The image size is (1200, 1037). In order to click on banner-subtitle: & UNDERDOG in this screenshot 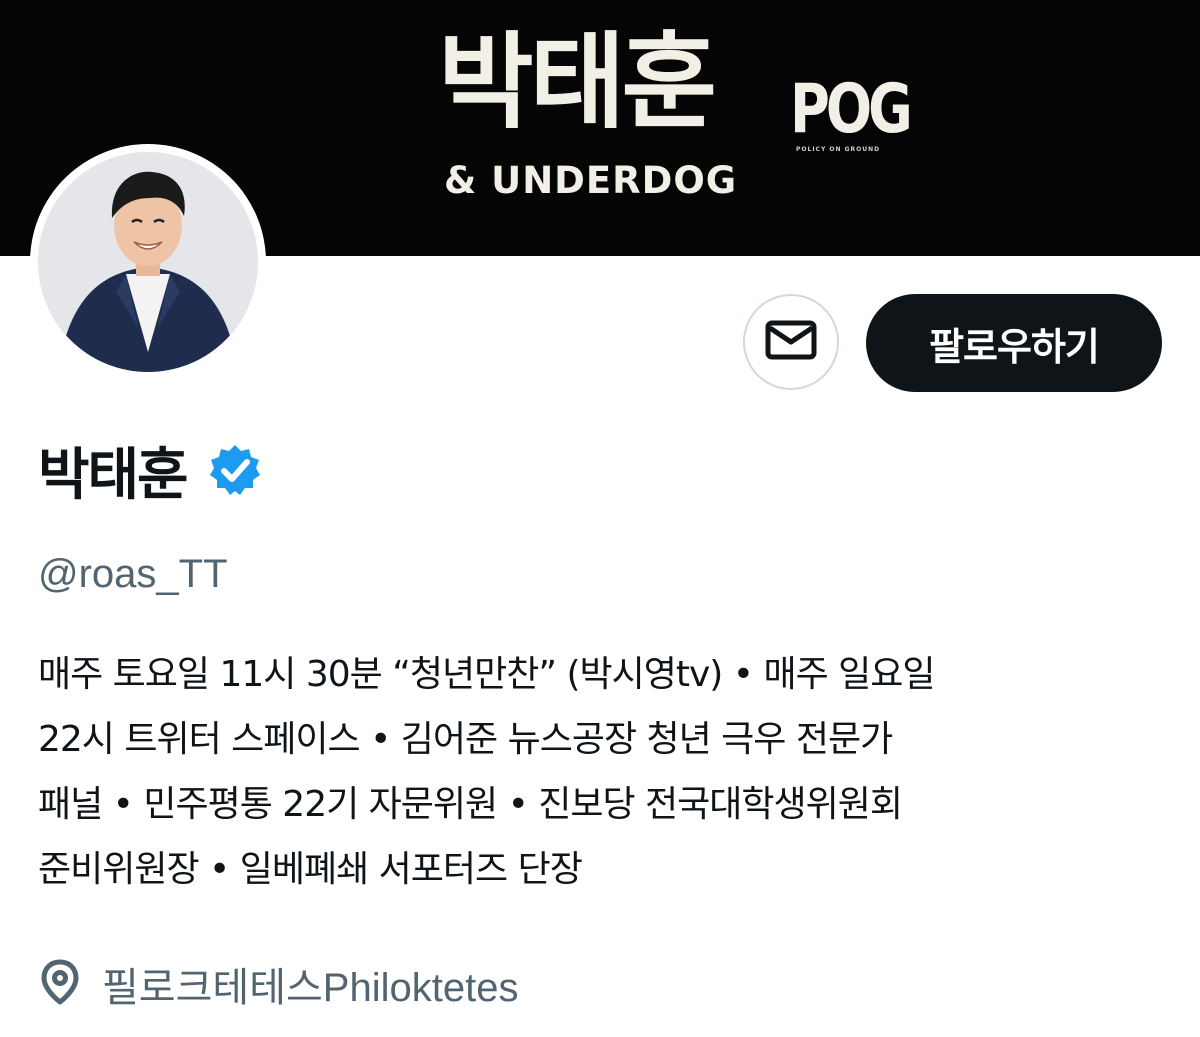, I will do `click(591, 180)`.